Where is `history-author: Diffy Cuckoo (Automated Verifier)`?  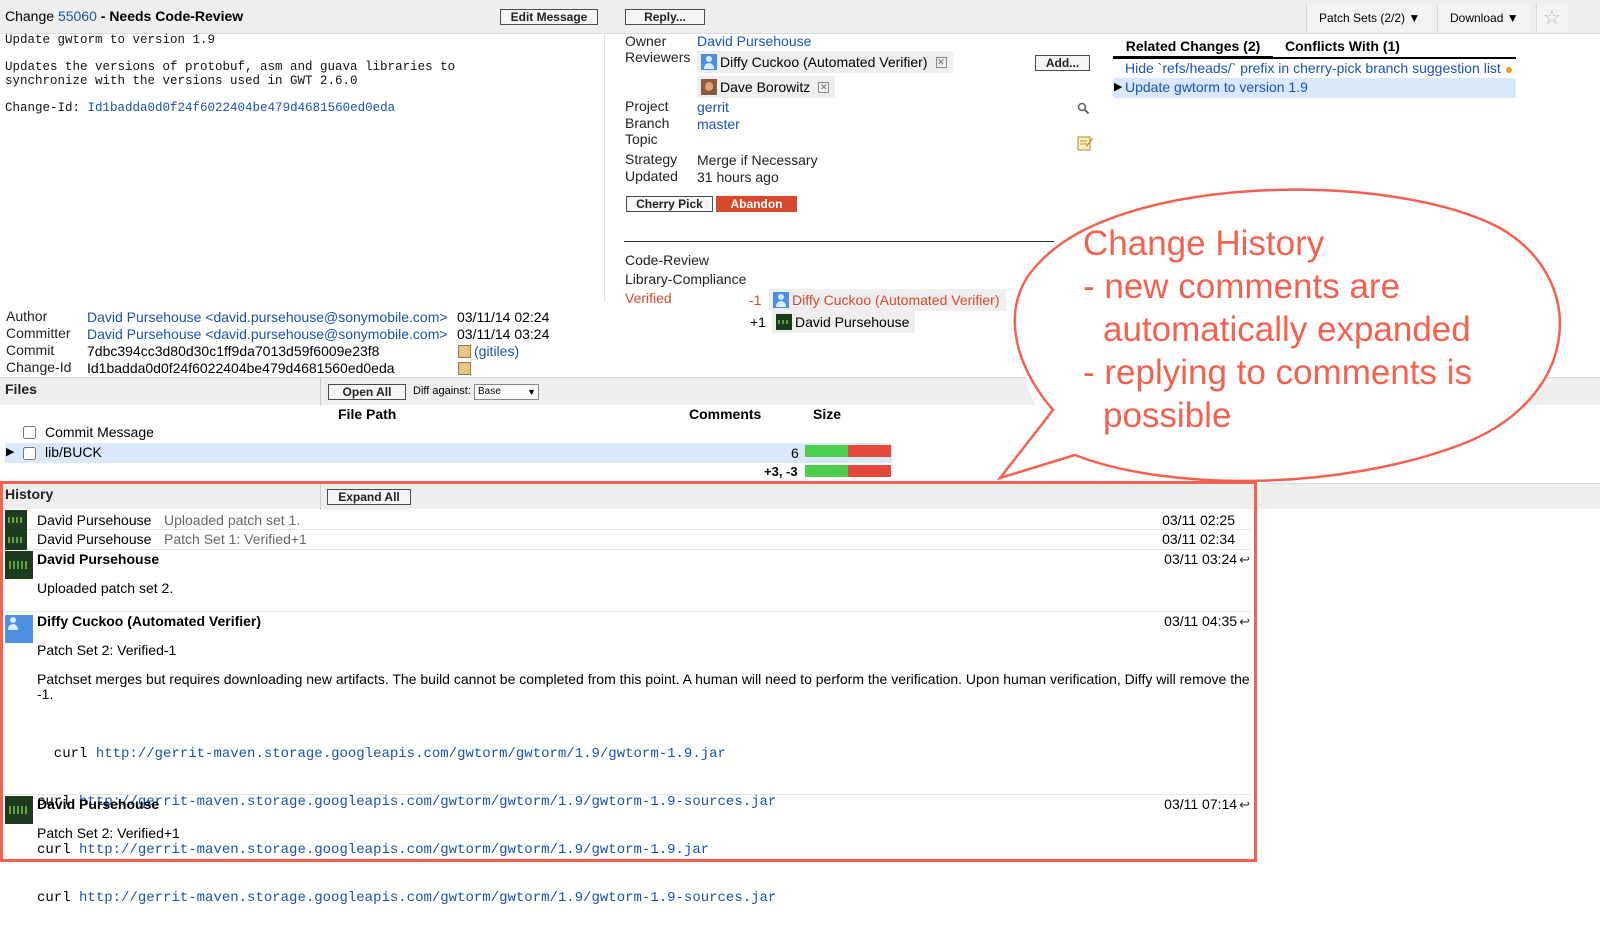
history-author: Diffy Cuckoo (Automated Verifier) is located at coordinates (149, 621).